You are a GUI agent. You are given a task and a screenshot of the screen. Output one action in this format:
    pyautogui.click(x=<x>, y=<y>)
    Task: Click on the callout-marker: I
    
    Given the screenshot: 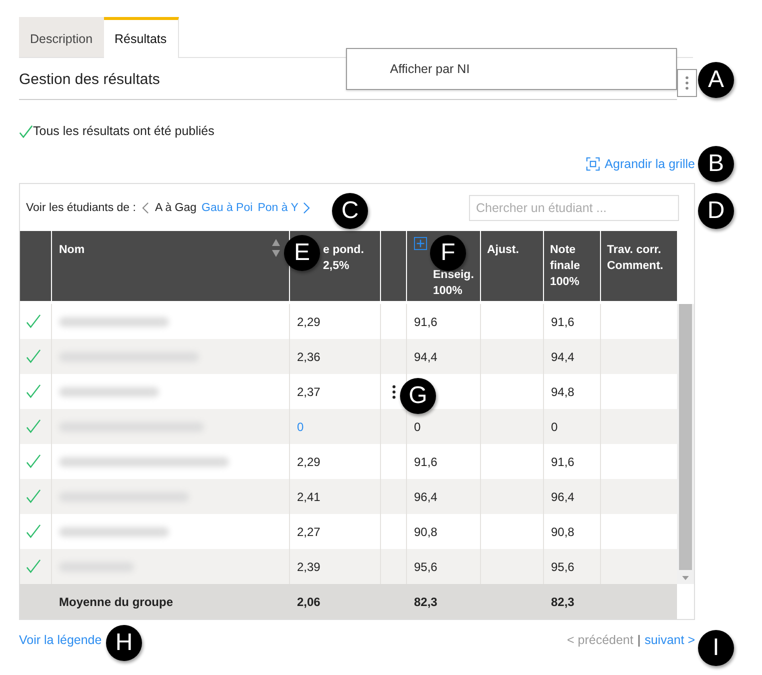 What is the action you would take?
    pyautogui.click(x=716, y=648)
    